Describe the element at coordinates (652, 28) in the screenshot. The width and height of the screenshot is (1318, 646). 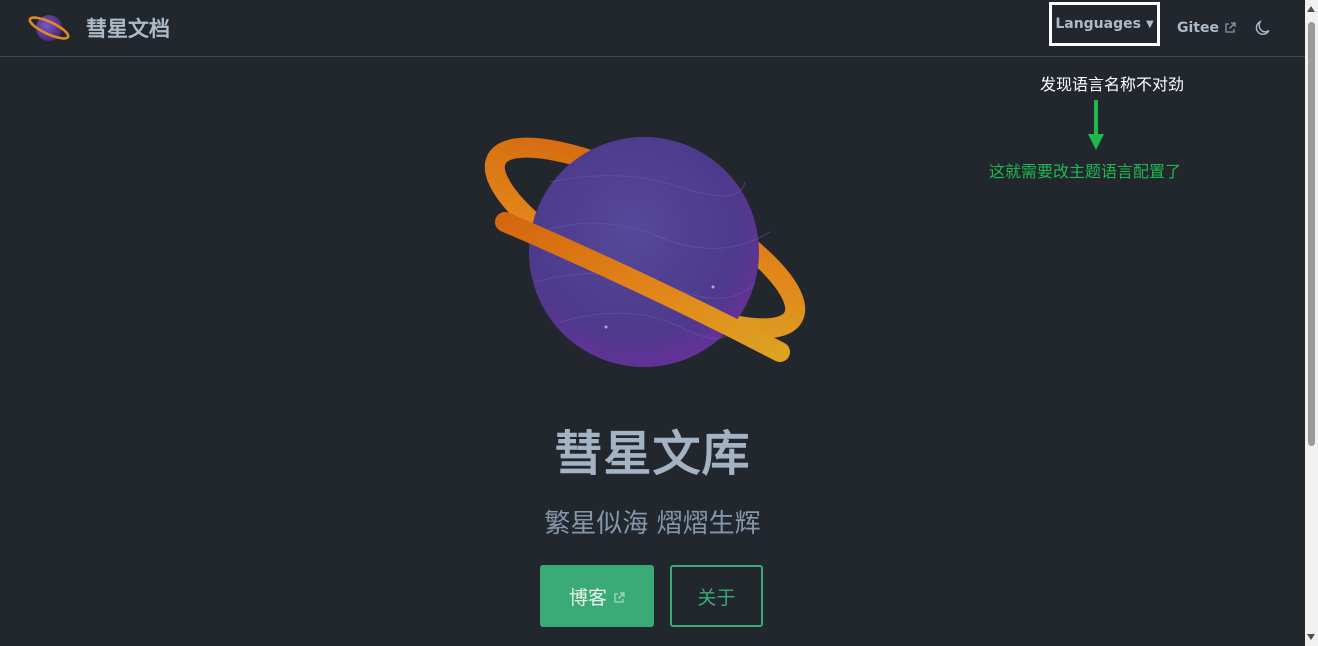
I see `top-navbar: 彗星文档 Languages ▼ Gitee` at that location.